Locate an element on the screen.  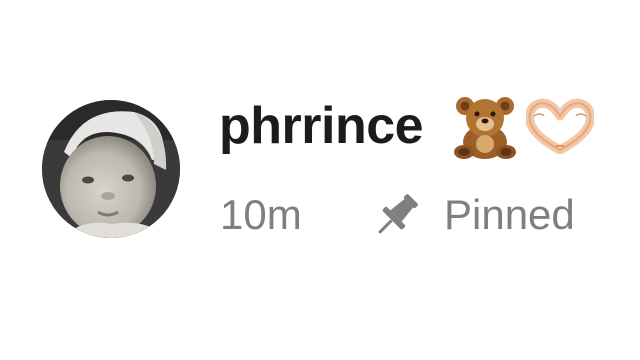
profile-avatar is located at coordinates (111, 169).